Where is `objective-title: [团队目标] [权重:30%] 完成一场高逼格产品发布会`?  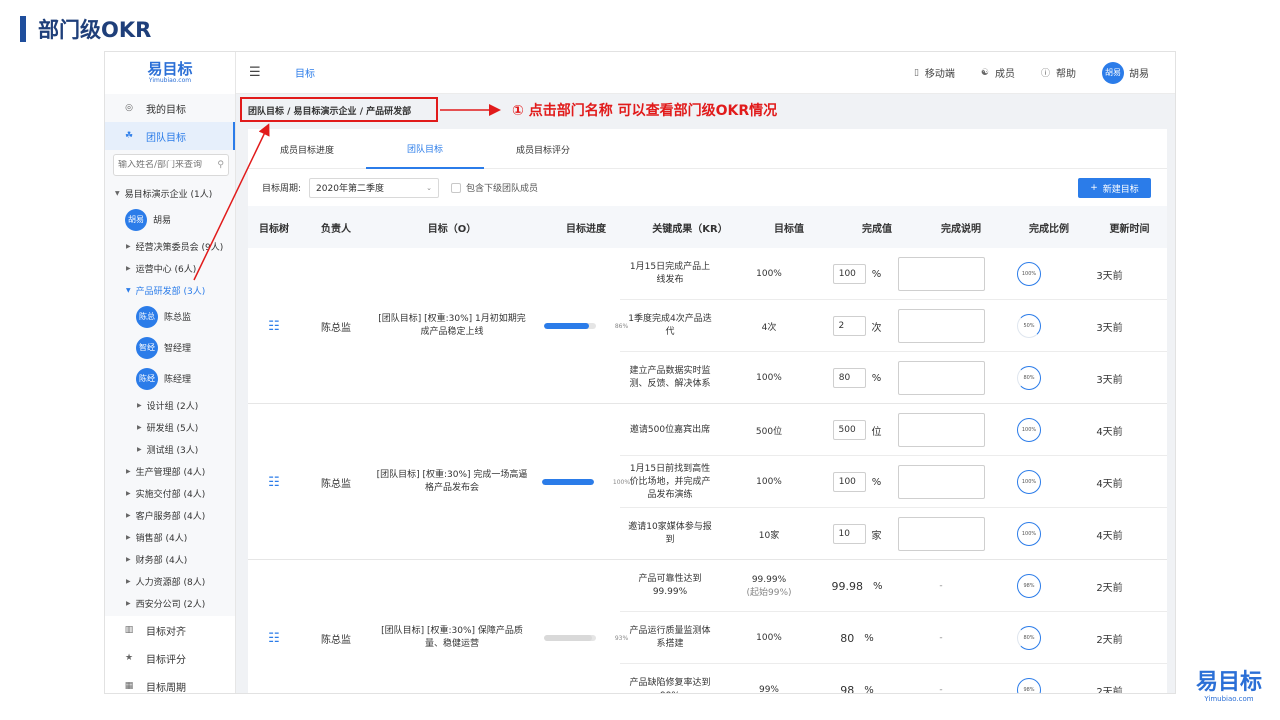 objective-title: [团队目标] [权重:30%] 完成一场高逼格产品发布会 is located at coordinates (452, 482).